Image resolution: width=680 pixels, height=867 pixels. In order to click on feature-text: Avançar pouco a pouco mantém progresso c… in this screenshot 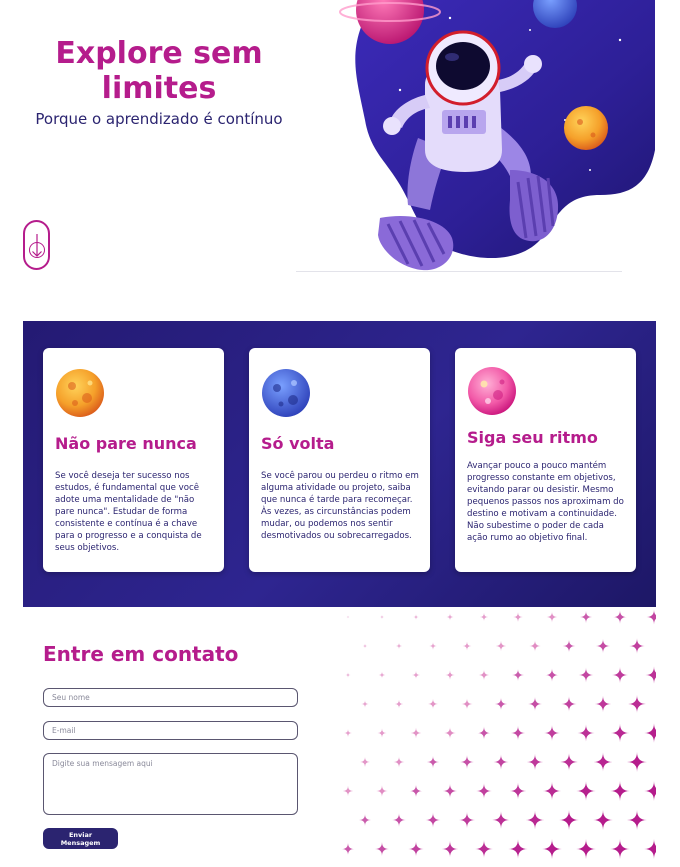, I will do `click(545, 502)`.